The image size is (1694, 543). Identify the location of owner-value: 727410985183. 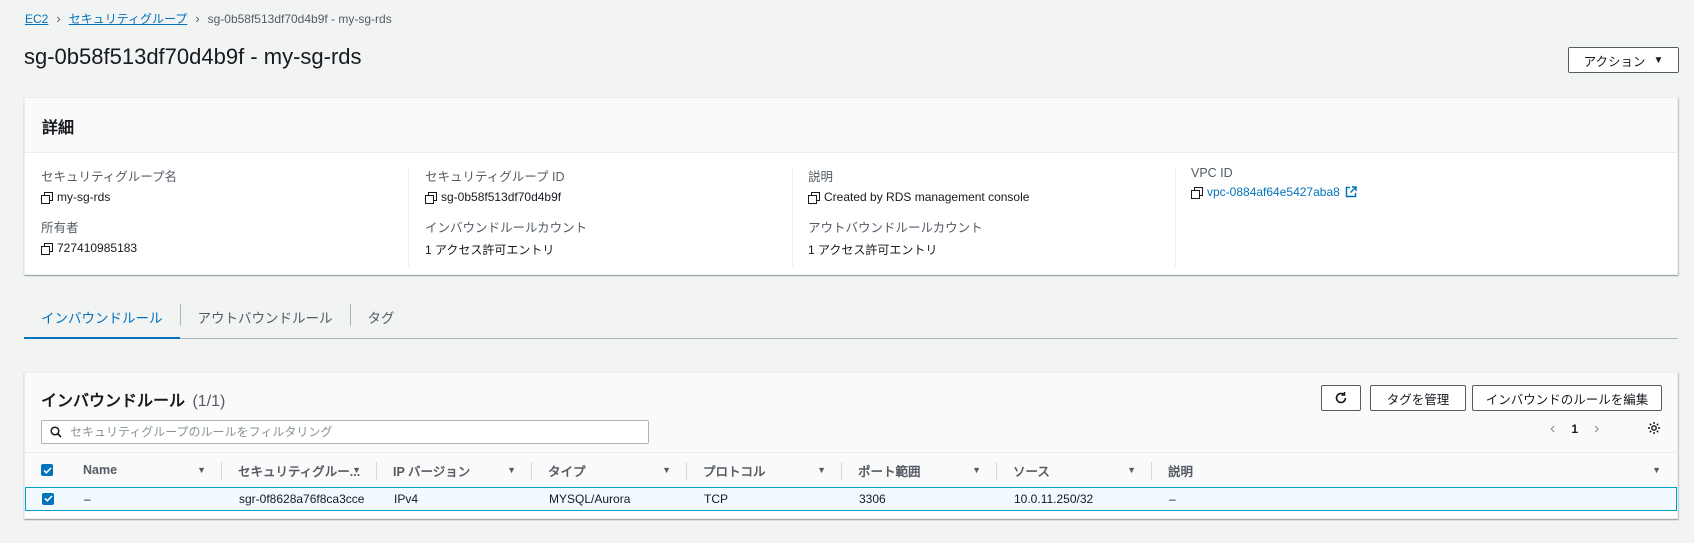
(97, 248).